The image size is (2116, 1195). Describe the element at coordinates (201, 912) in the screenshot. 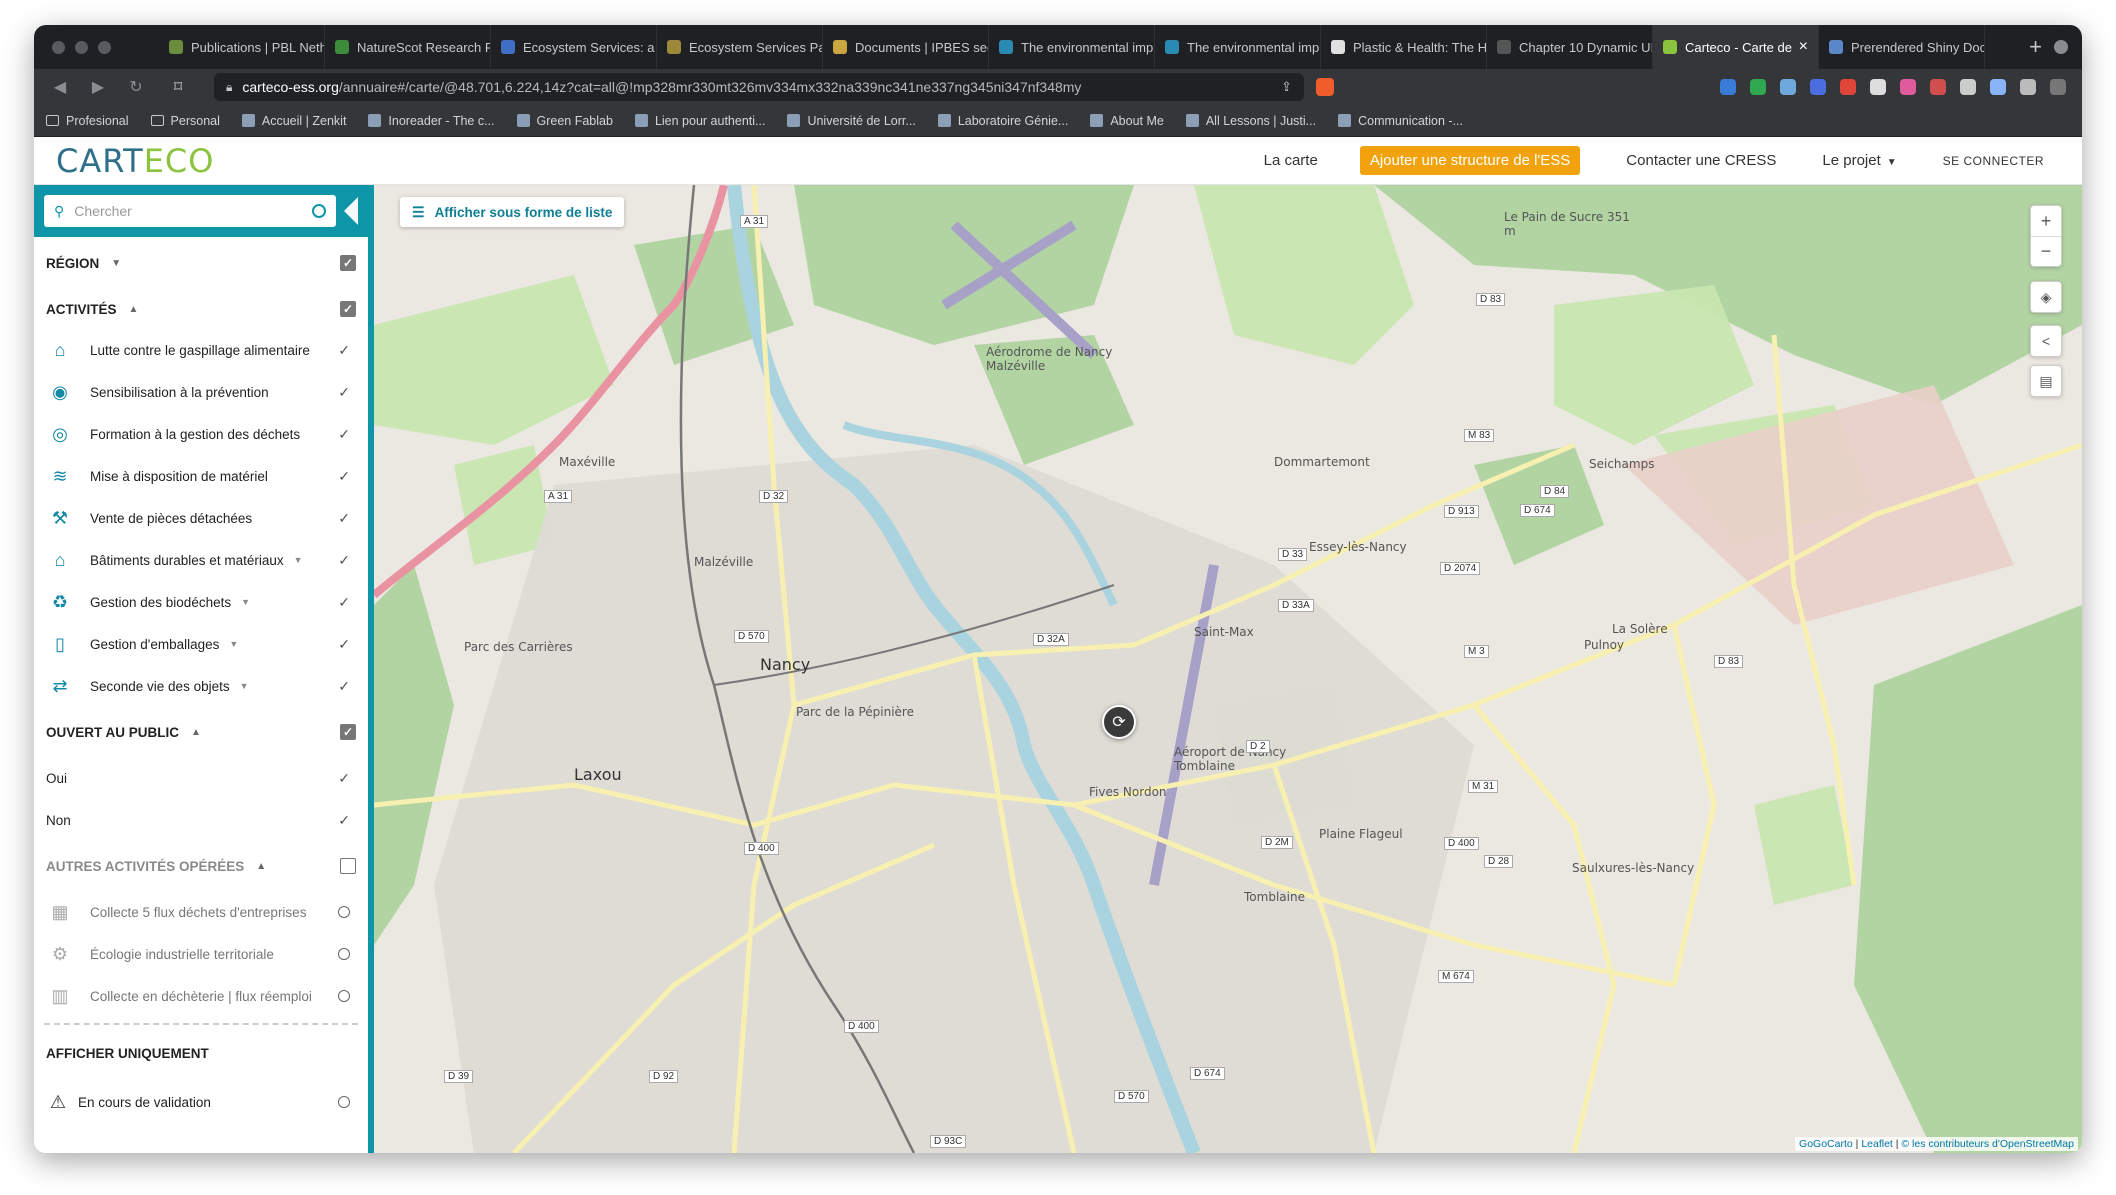

I see `other-activity-item: ▦ Collecte 5 flux déchets d'entreprises` at that location.